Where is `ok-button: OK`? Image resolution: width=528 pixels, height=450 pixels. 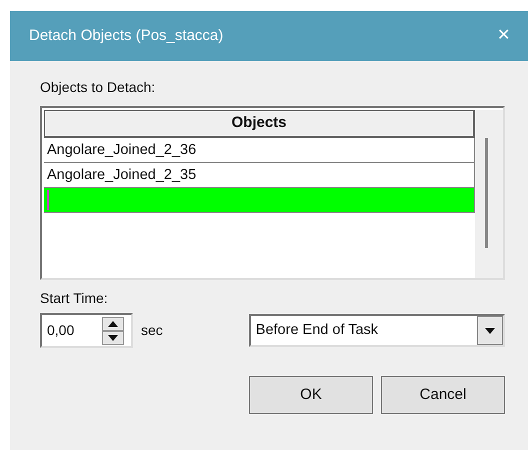
ok-button: OK is located at coordinates (311, 395).